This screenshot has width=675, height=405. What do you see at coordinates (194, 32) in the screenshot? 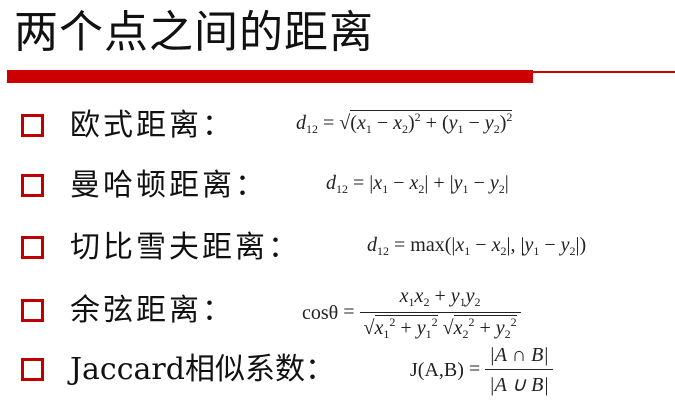
I see `page-title: 两个点之间的距离` at bounding box center [194, 32].